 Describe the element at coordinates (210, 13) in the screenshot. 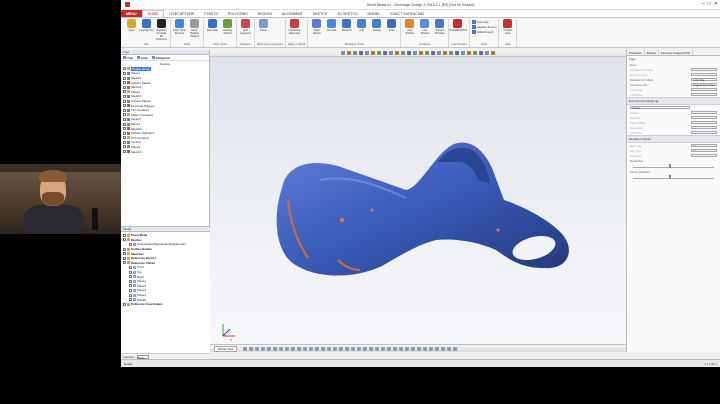

I see `tab-points: POINTS` at that location.